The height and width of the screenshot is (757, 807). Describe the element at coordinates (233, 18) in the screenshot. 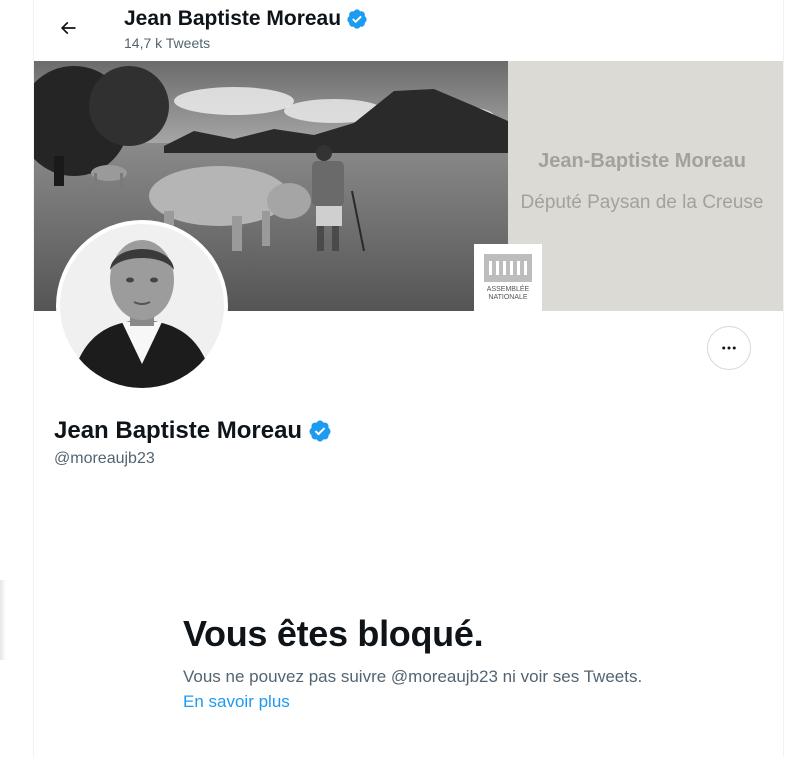

I see `header-name: Jean Baptiste Moreau` at that location.